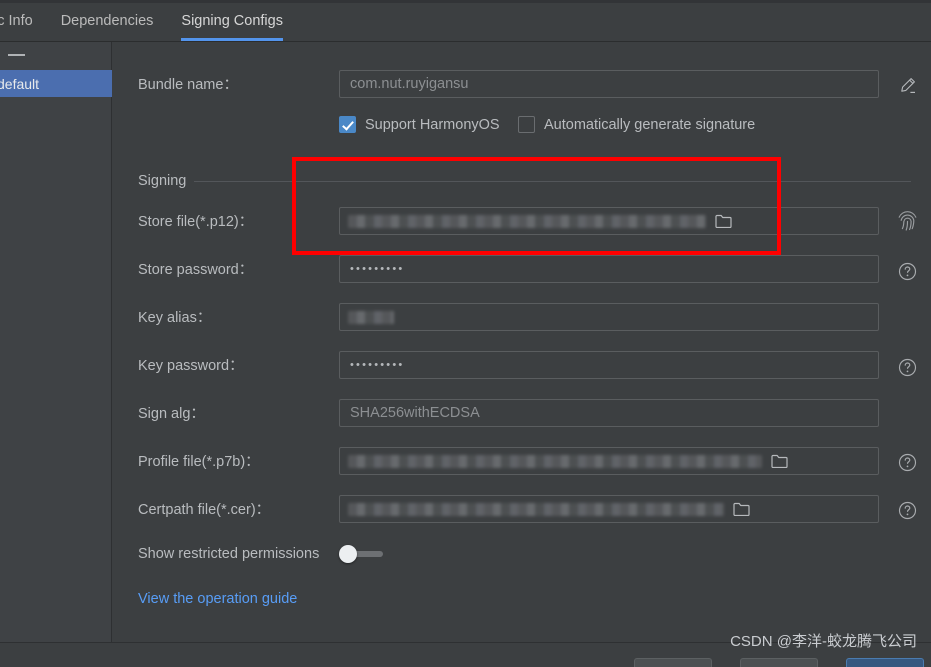 This screenshot has width=931, height=667. I want to click on auto-generate-signature-checkbox: Automatically generate signature, so click(636, 124).